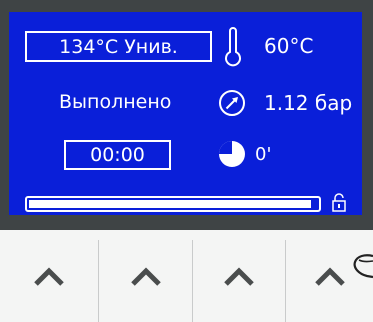  Describe the element at coordinates (115, 102) in the screenshot. I see `status-text: Выполнено` at that location.